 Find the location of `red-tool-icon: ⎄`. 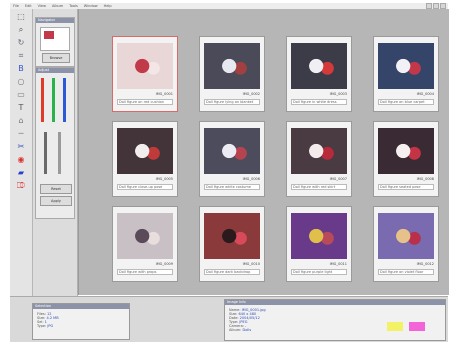

red-tool-icon: ⎄ is located at coordinates (21, 185).